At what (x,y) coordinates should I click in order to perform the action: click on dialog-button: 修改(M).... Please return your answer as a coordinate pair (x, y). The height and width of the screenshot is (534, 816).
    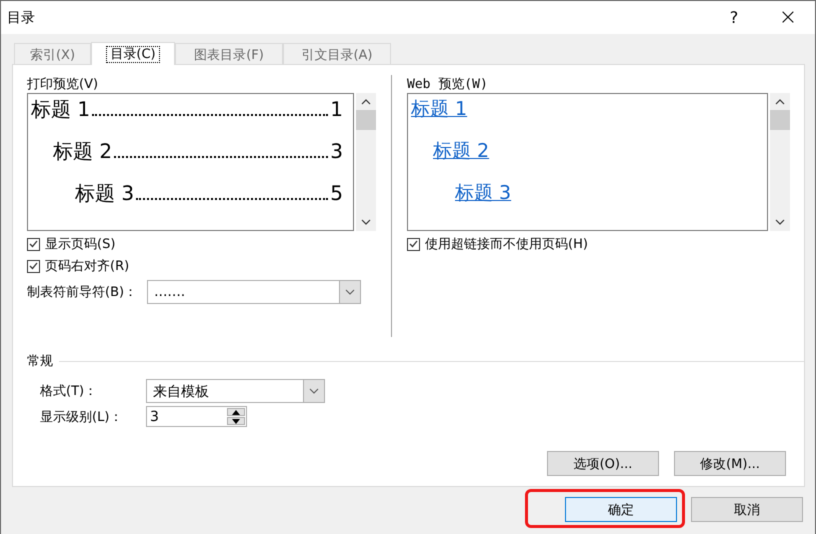
    Looking at the image, I should click on (730, 463).